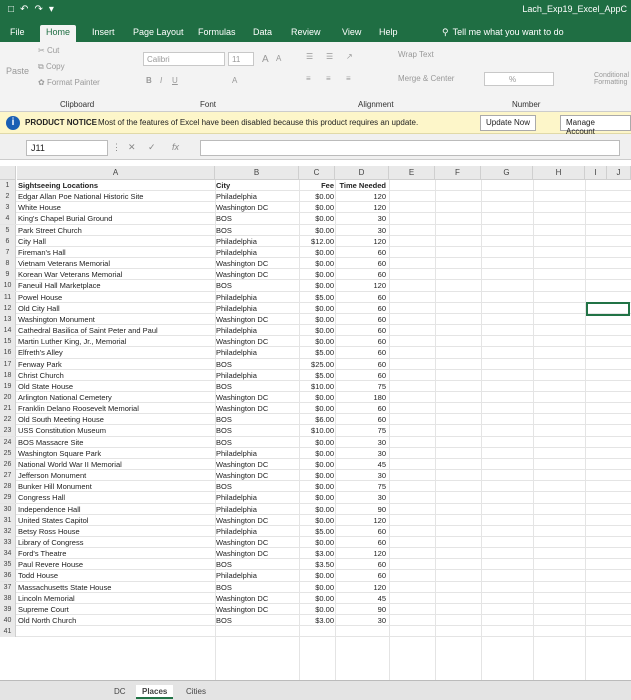 The height and width of the screenshot is (700, 631). I want to click on row-number: 10, so click(8, 286).